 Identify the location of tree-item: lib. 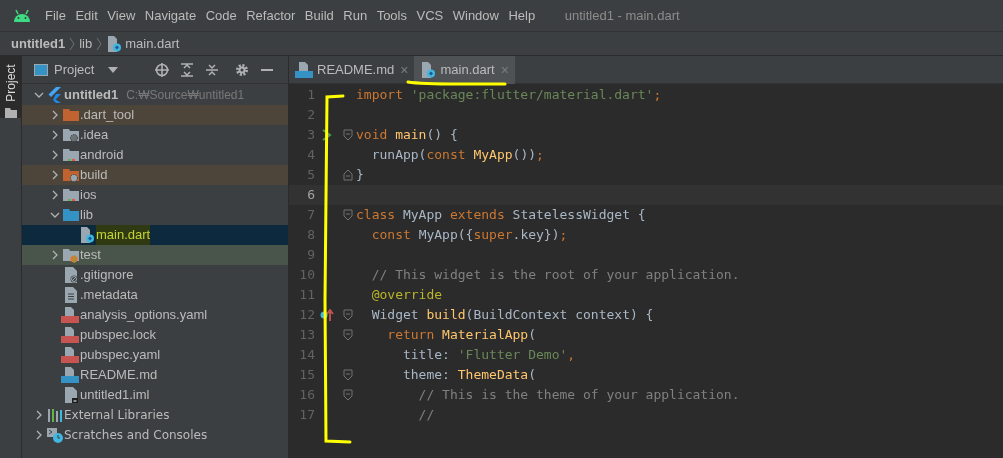
(155, 215).